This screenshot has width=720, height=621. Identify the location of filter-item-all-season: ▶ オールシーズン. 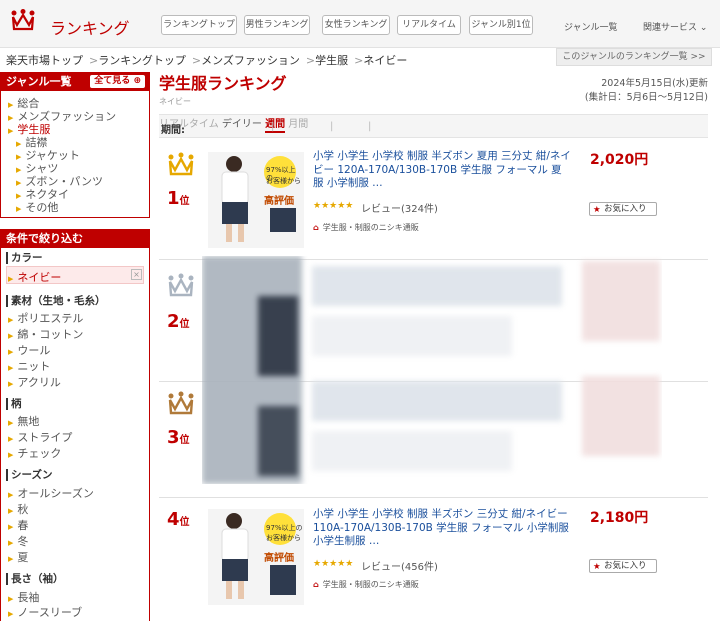
(51, 493).